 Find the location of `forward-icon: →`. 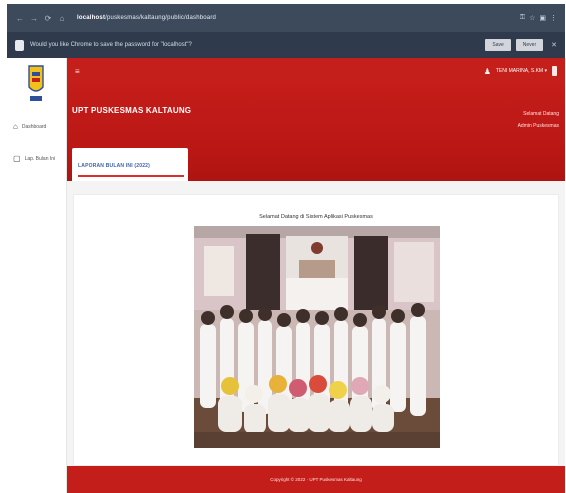

forward-icon: → is located at coordinates (34, 18).